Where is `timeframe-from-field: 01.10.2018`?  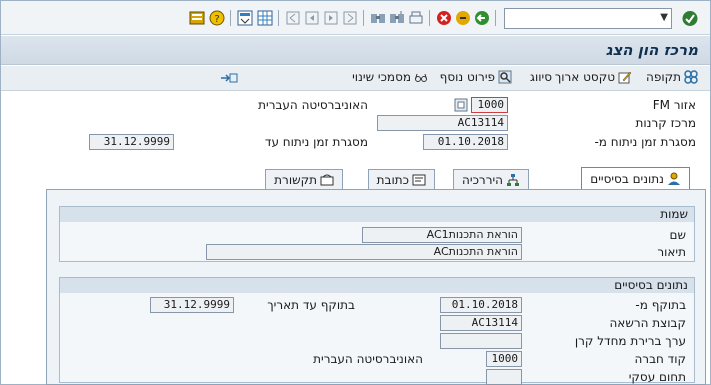
timeframe-from-field: 01.10.2018 is located at coordinates (465, 142).